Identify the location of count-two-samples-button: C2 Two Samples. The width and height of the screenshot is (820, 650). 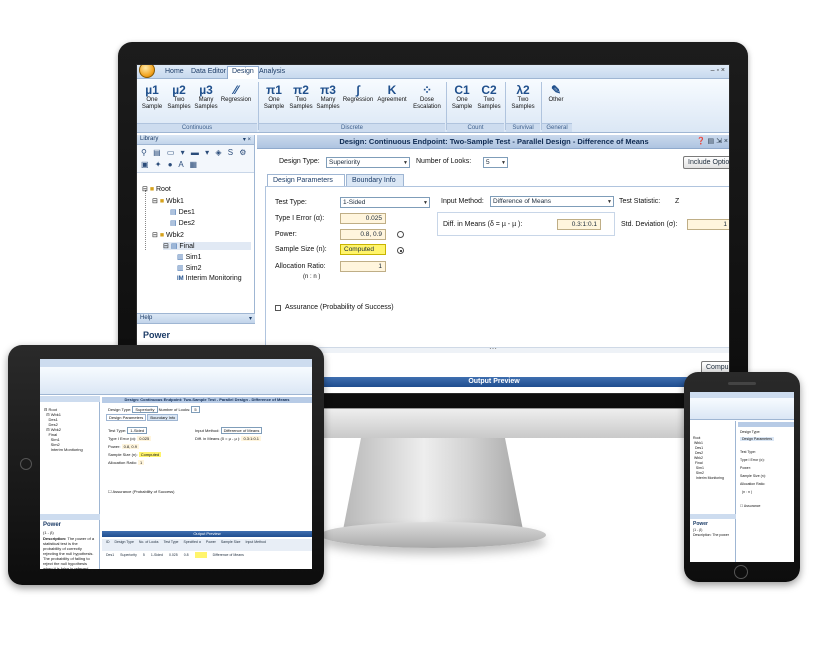
(489, 97).